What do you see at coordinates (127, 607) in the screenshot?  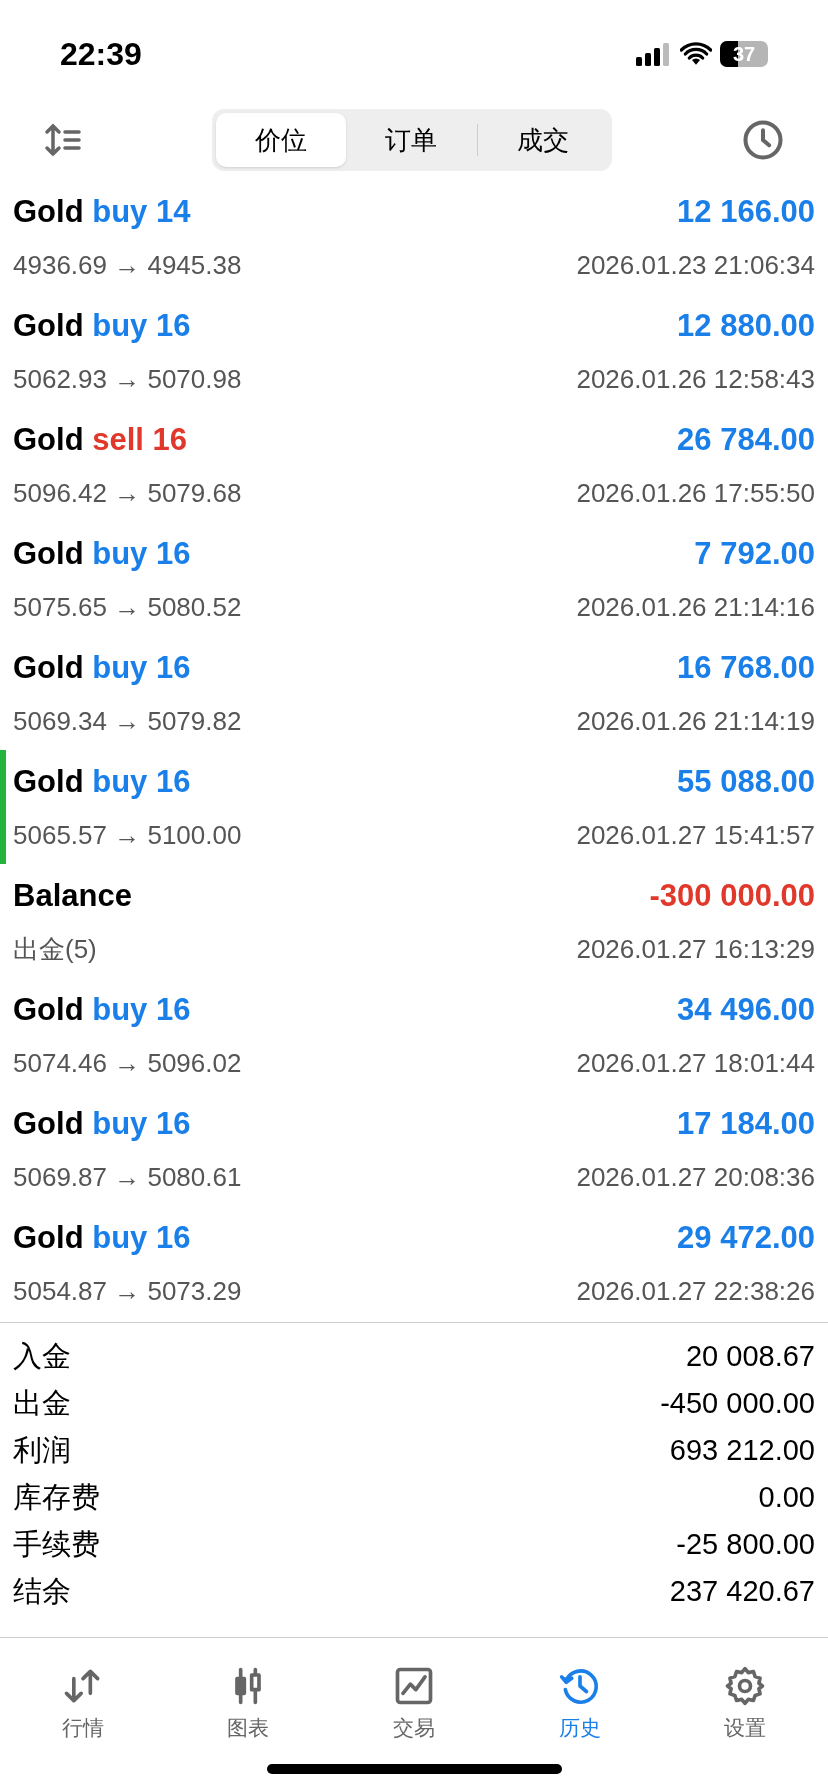 I see `deal-prices: 5075.65 → 5080.52` at bounding box center [127, 607].